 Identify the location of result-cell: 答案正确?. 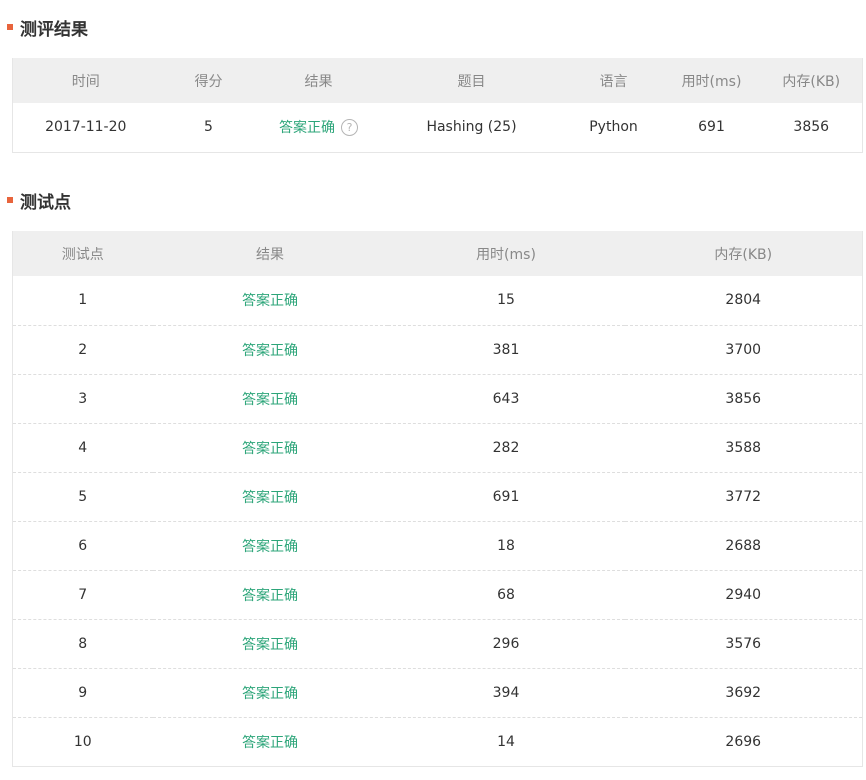
(319, 127).